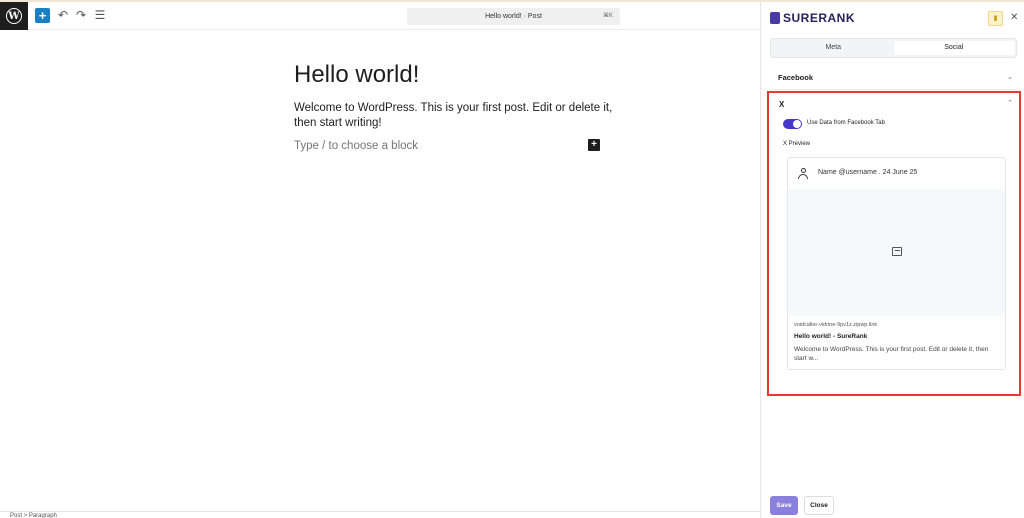 The image size is (1024, 518). Describe the element at coordinates (819, 505) in the screenshot. I see `close-button: Close` at that location.